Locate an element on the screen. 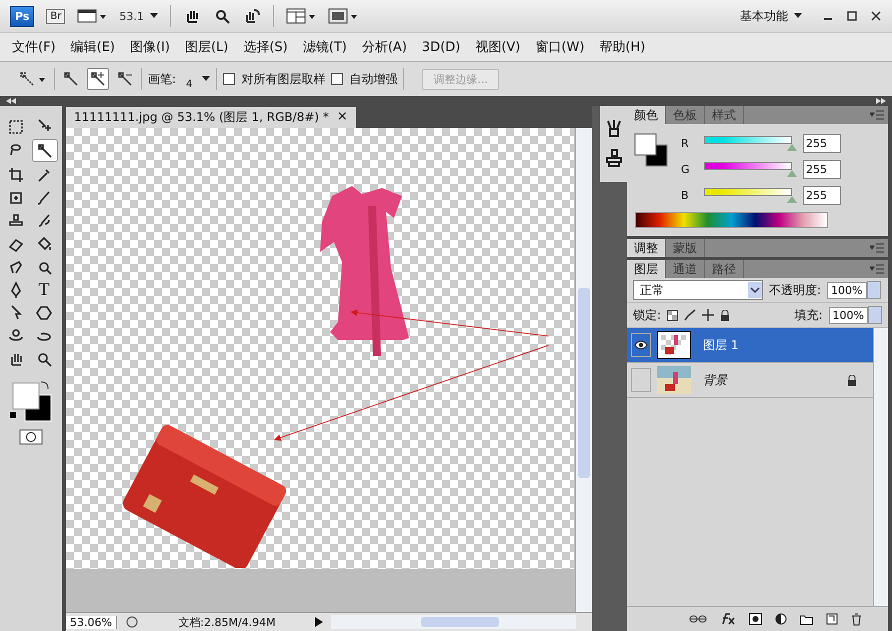 The width and height of the screenshot is (892, 631). menu-item: 3D(D) is located at coordinates (441, 47).